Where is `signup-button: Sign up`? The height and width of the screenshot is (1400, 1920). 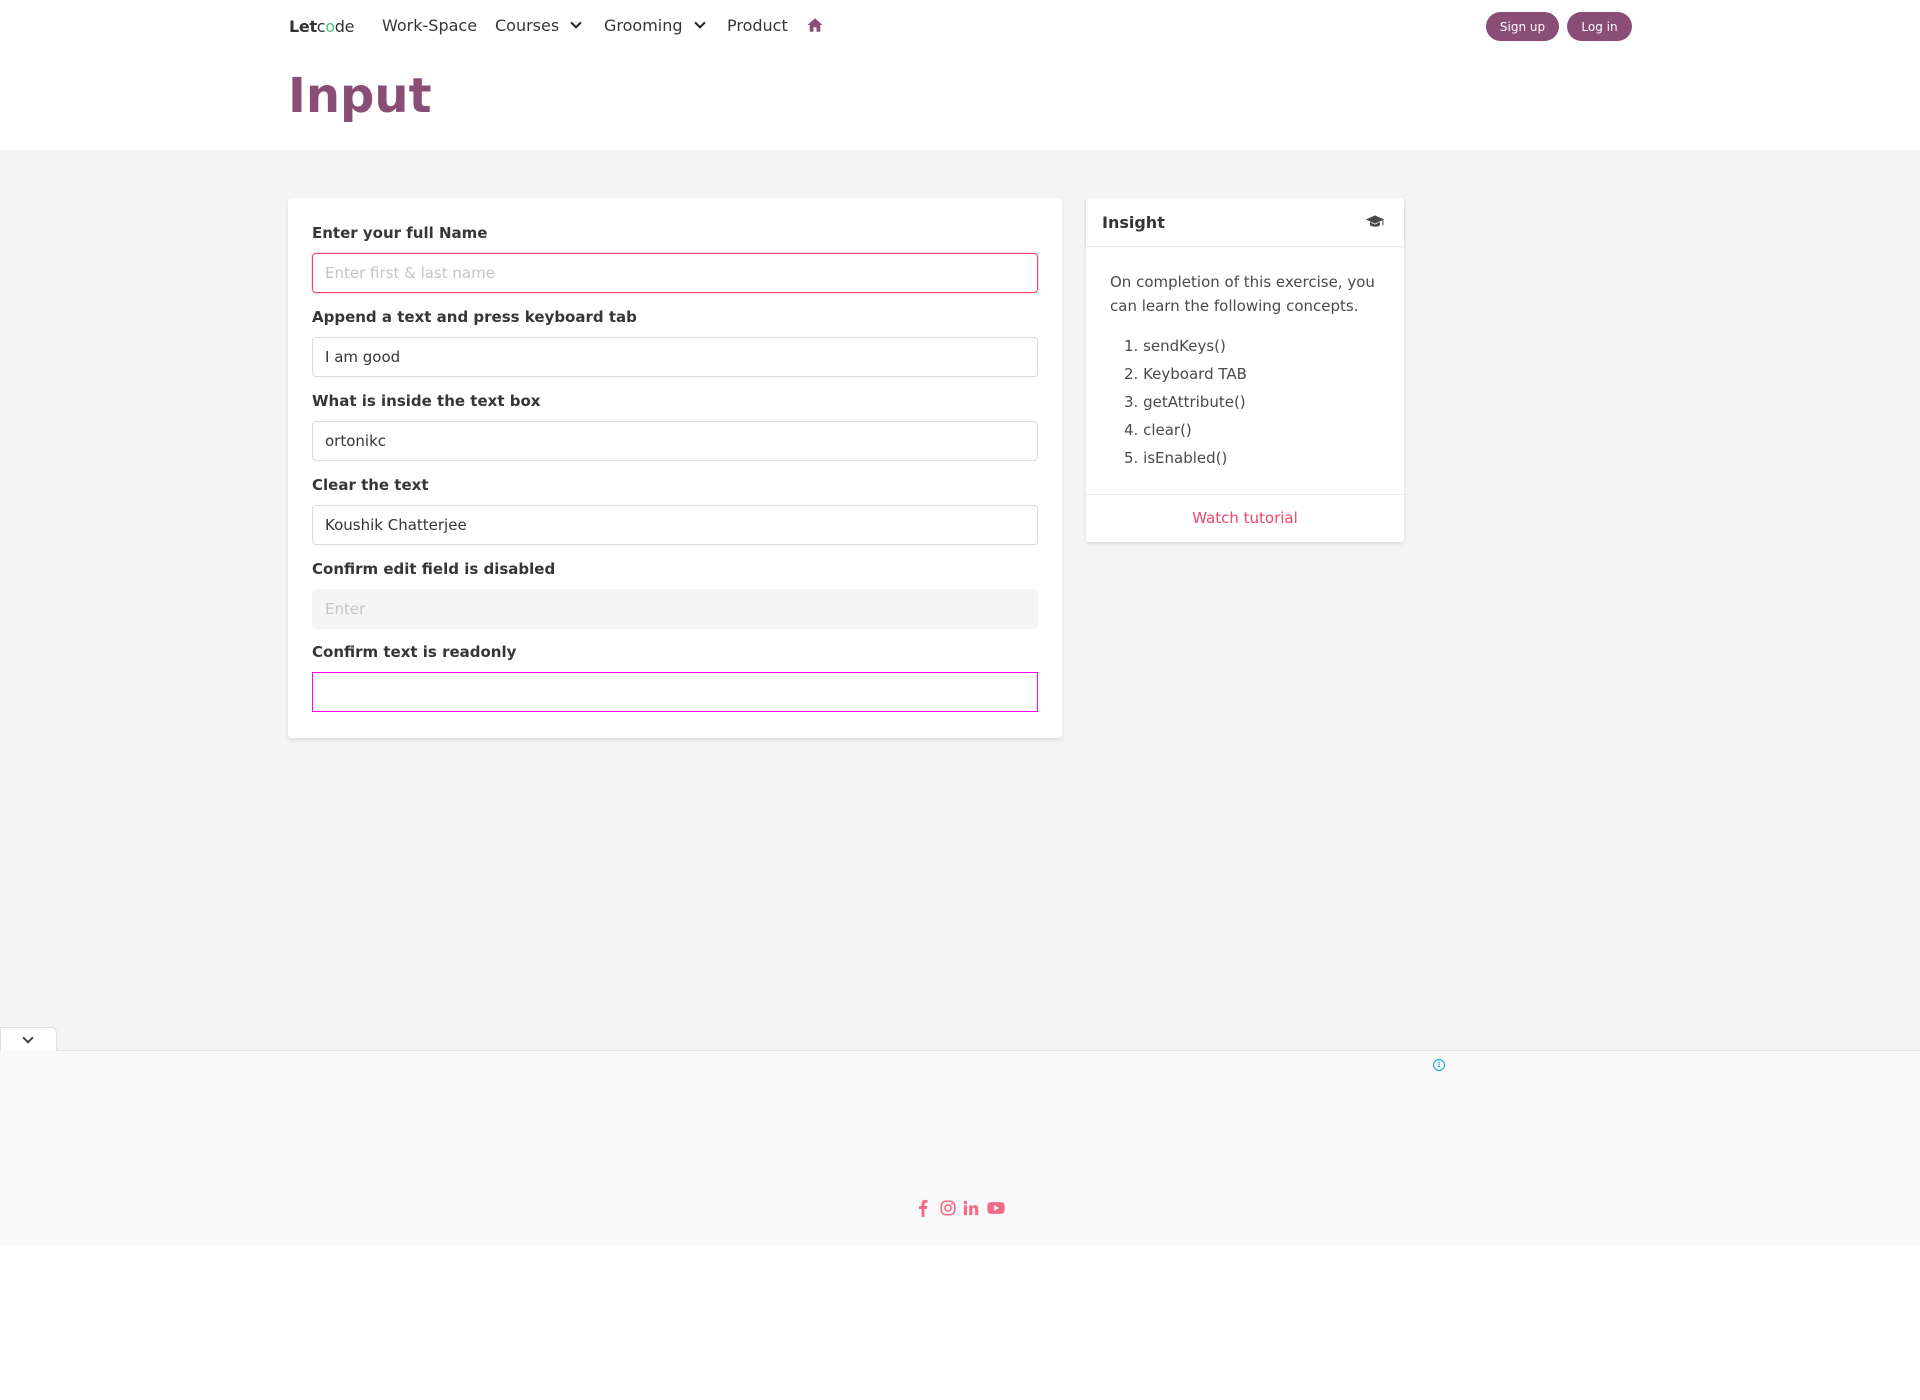
signup-button: Sign up is located at coordinates (1522, 26).